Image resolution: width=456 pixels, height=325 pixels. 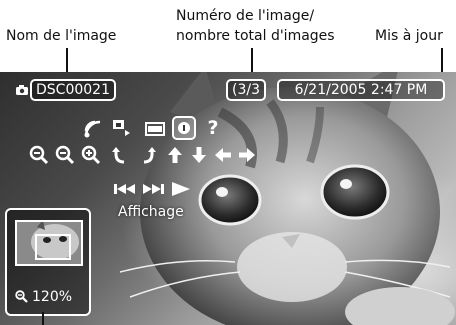 What do you see at coordinates (255, 26) in the screenshot?
I see `image-count-callout: Numéro de l'image/ nombre total d'images` at bounding box center [255, 26].